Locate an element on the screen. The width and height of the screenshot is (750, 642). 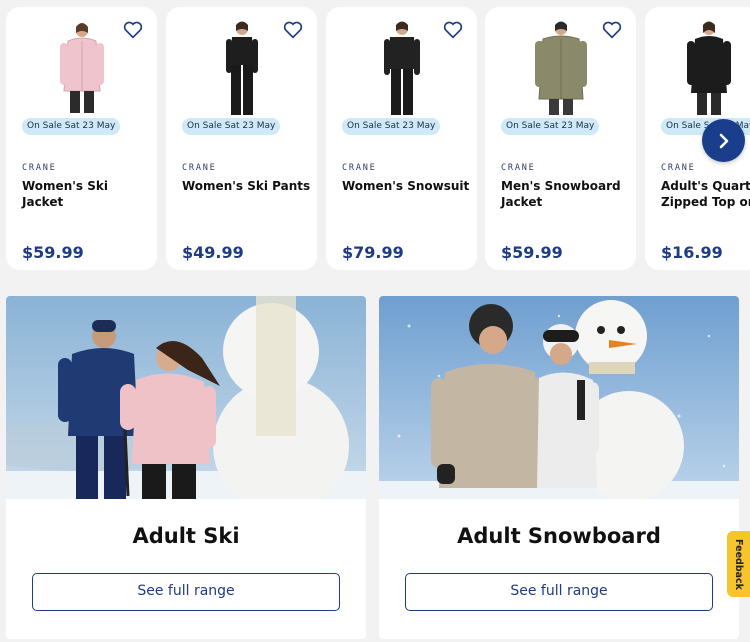
product-name: Women's Snowsuit is located at coordinates (407, 186).